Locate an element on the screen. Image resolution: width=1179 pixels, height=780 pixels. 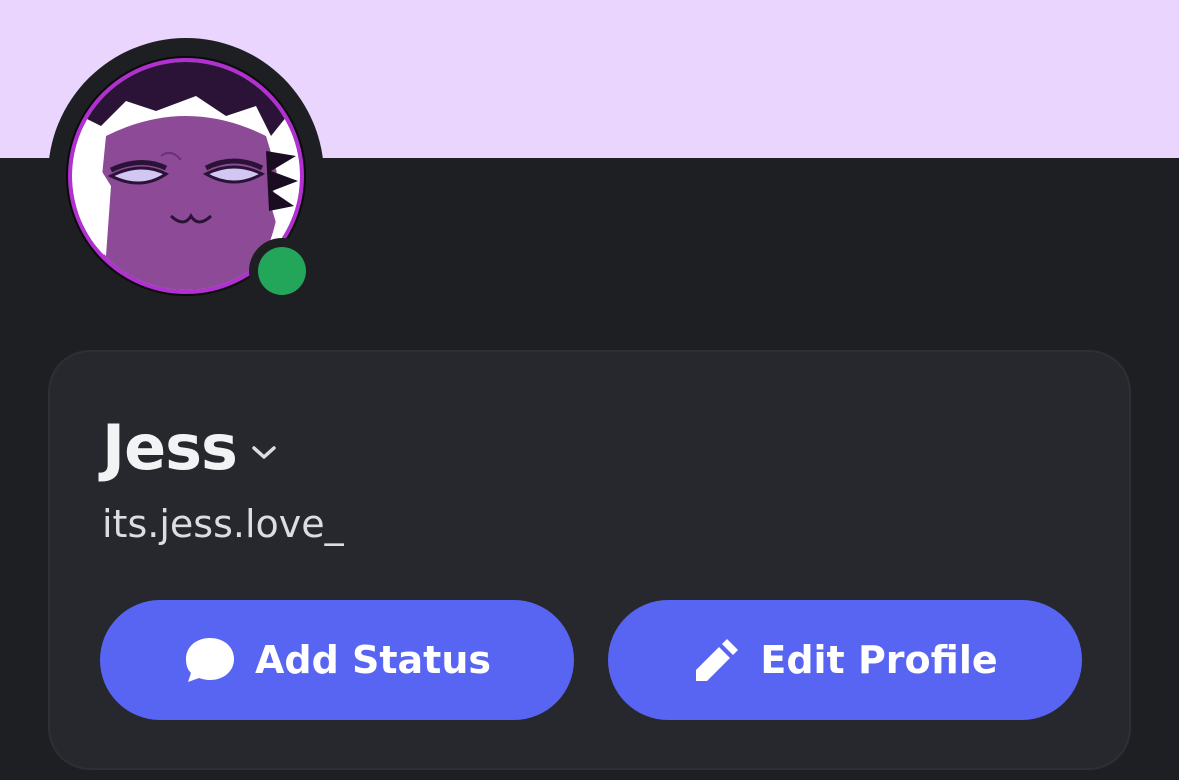
edit-profile-button: Edit Profile is located at coordinates (845, 660).